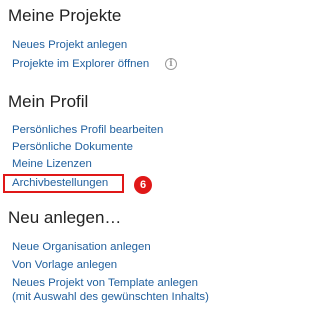 The image size is (320, 313). I want to click on link-projekte-im-explorer-oeffnen: Projekte im Explorer öffnen, so click(80, 64).